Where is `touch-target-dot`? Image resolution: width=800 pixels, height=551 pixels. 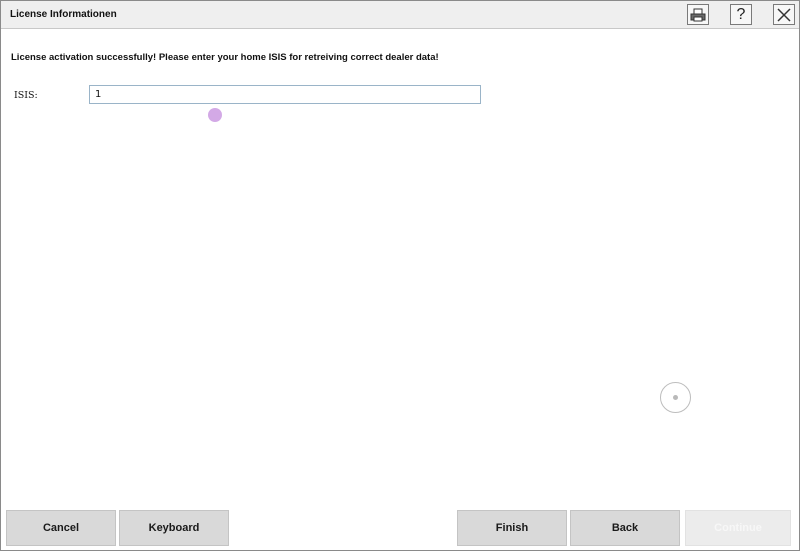
touch-target-dot is located at coordinates (675, 397).